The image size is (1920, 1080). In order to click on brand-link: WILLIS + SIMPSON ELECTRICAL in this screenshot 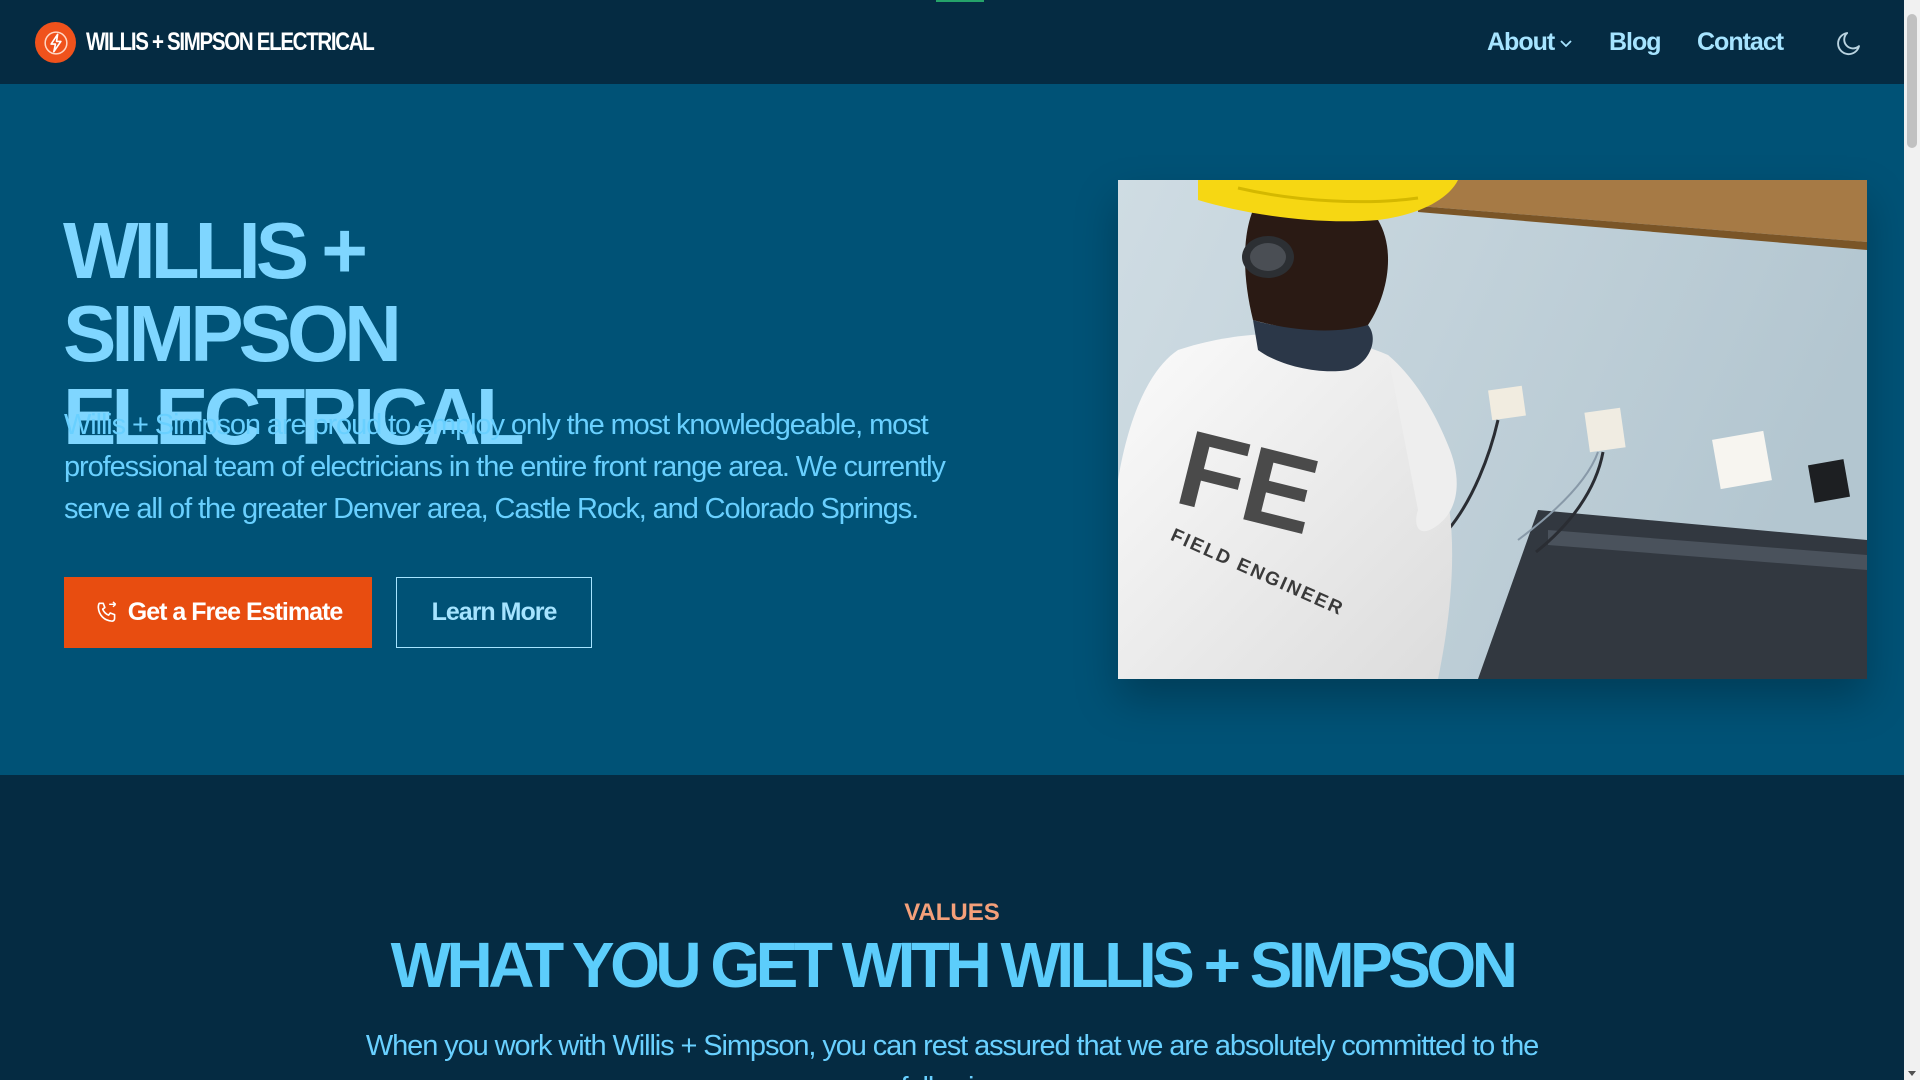, I will do `click(236, 42)`.